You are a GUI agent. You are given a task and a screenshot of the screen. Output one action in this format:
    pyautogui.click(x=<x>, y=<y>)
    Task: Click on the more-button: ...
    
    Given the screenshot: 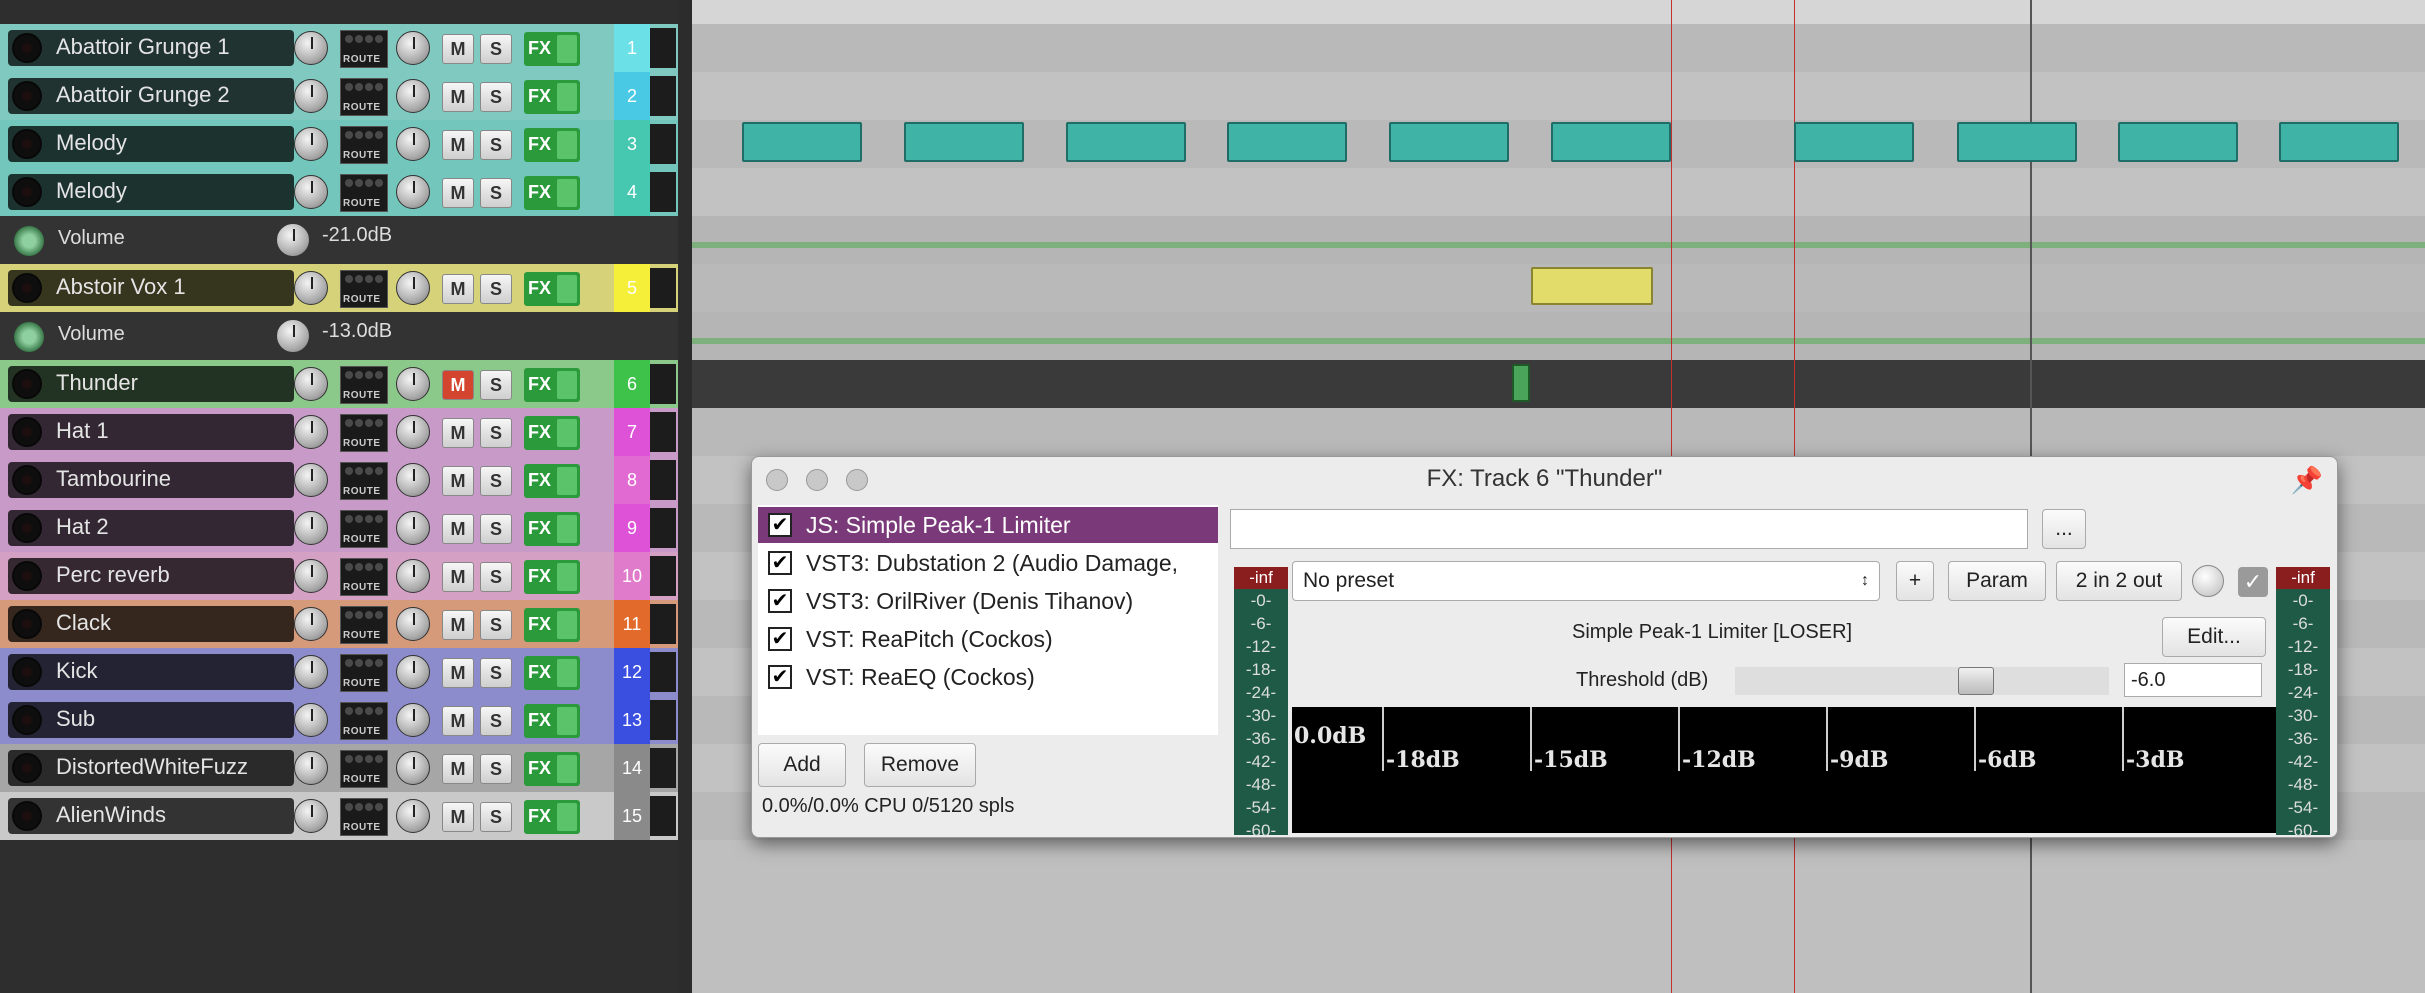 What is the action you would take?
    pyautogui.click(x=2064, y=529)
    